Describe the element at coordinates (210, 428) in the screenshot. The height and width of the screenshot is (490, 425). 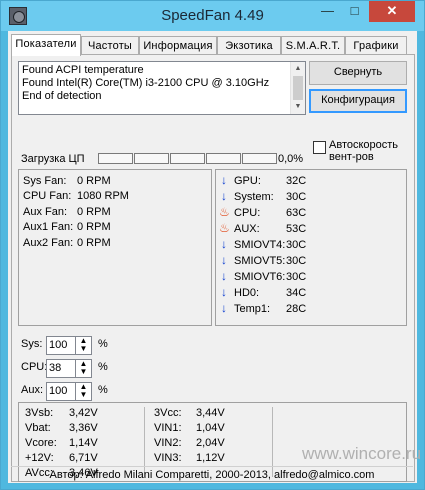
I see `voltage-value: 1,04V` at that location.